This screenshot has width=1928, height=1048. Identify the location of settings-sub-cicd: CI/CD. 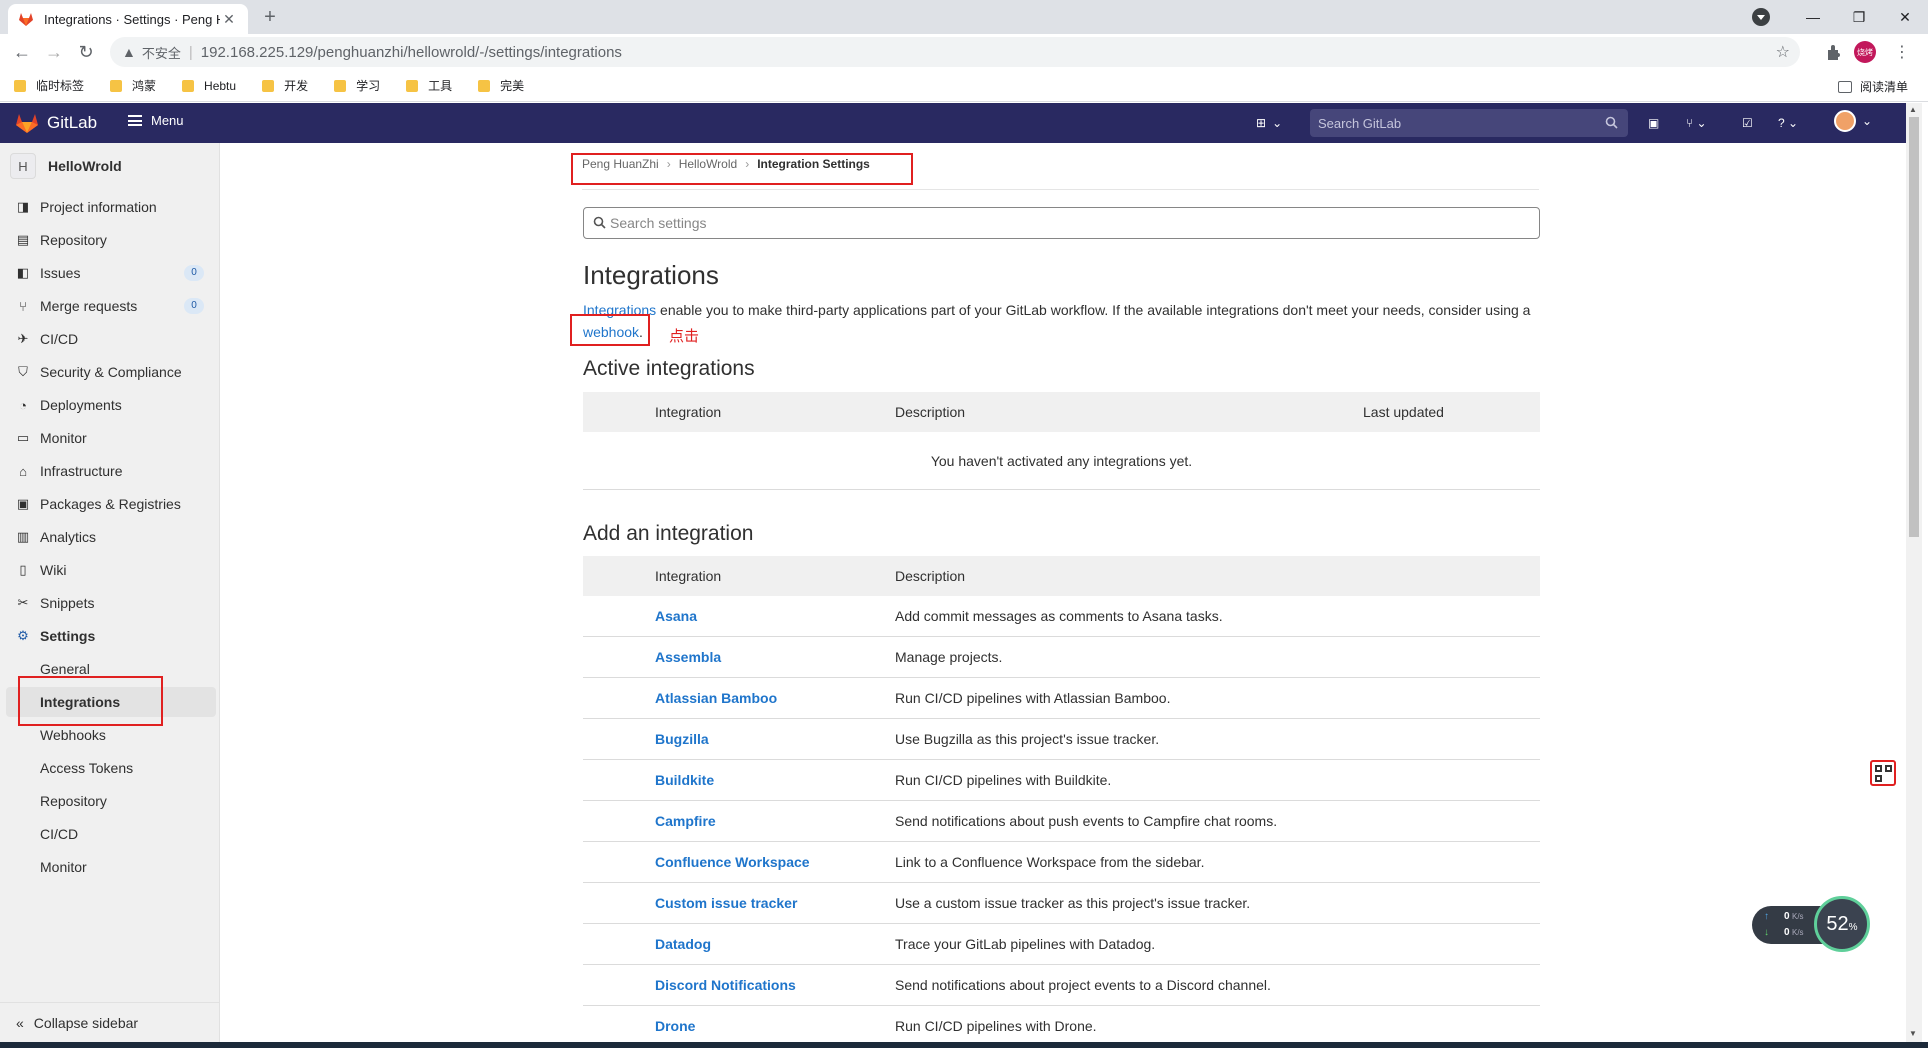
(110, 834).